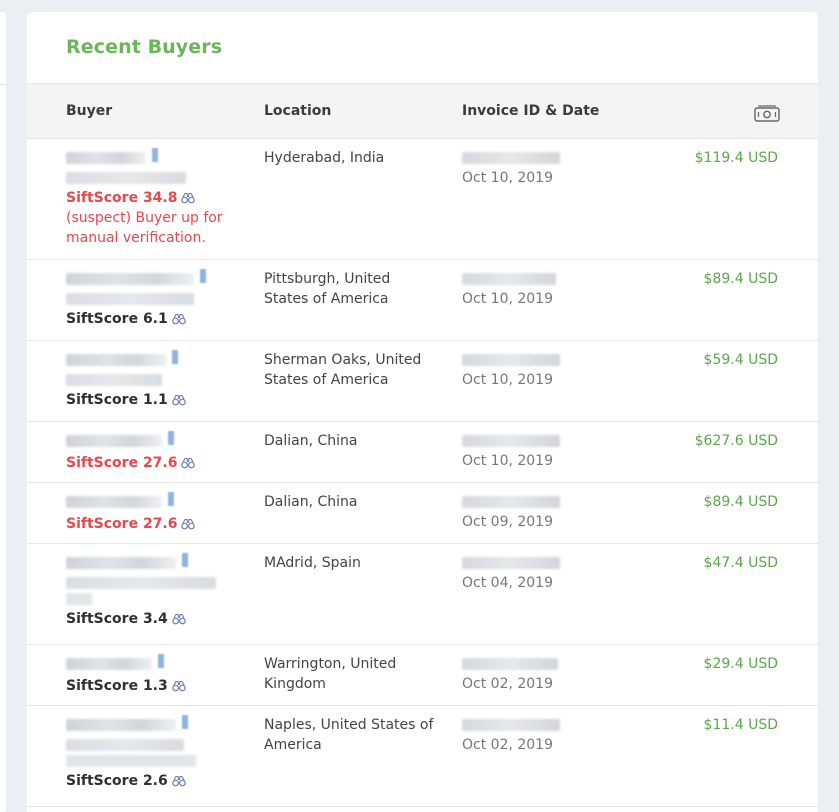  Describe the element at coordinates (736, 441) in the screenshot. I see `amount-cell: $627.6 USD` at that location.